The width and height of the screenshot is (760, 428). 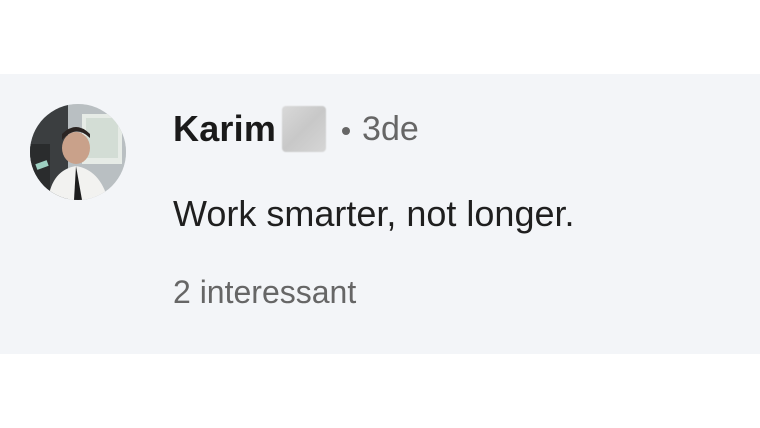 What do you see at coordinates (451, 292) in the screenshot?
I see `reaction-count: 2 interessant` at bounding box center [451, 292].